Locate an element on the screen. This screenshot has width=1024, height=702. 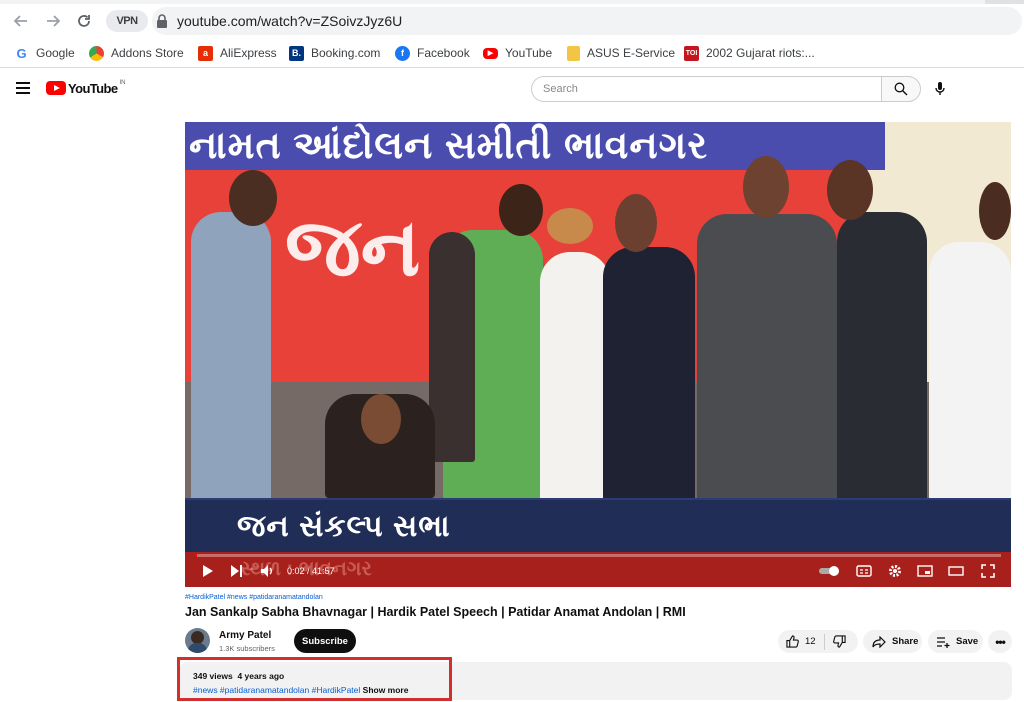
bookmark-youtube: ▶ YouTube is located at coordinates (517, 53).